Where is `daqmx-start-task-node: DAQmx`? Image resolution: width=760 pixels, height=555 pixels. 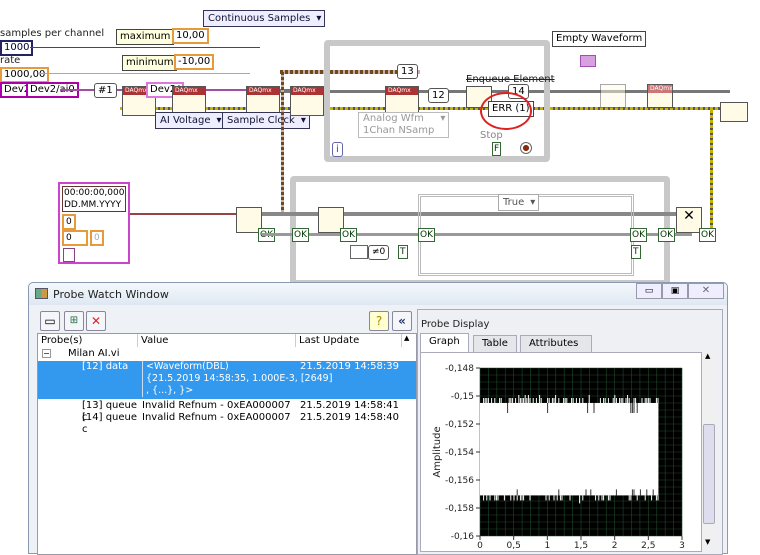
daqmx-start-task-node: DAQmx is located at coordinates (307, 101).